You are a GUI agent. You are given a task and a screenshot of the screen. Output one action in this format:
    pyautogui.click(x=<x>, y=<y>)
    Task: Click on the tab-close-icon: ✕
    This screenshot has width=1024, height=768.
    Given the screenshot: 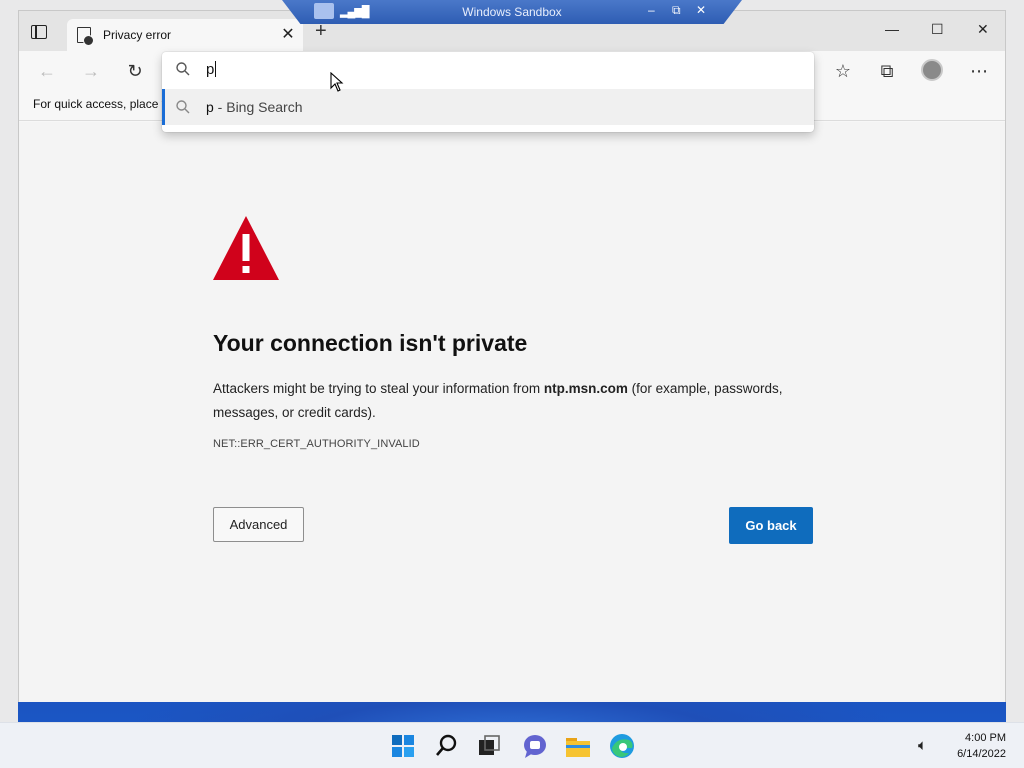 What is the action you would take?
    pyautogui.click(x=288, y=34)
    